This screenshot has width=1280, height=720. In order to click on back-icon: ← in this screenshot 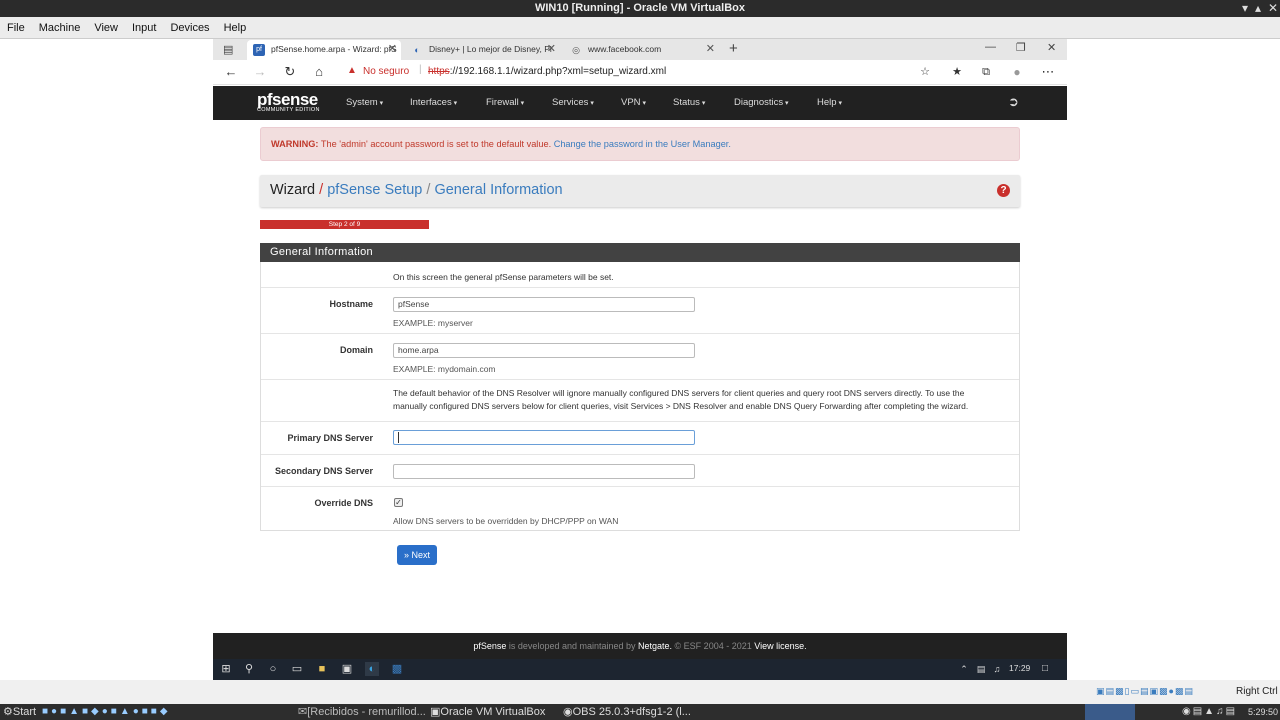, I will do `click(231, 72)`.